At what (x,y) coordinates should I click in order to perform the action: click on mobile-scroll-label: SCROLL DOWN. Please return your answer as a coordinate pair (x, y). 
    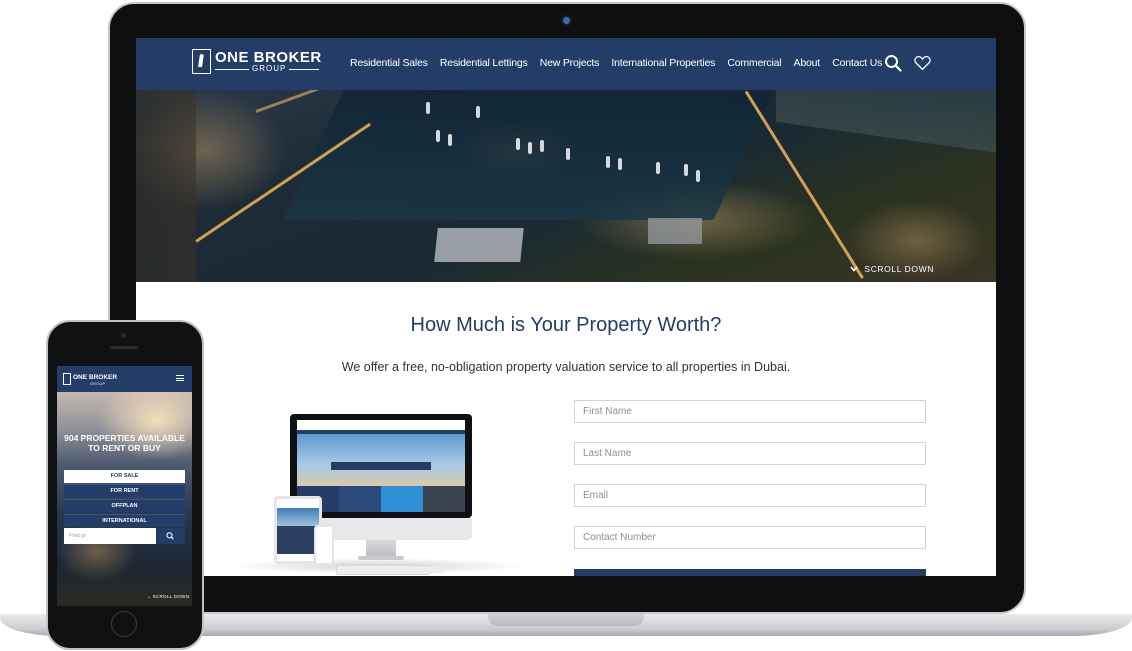
    Looking at the image, I should click on (171, 596).